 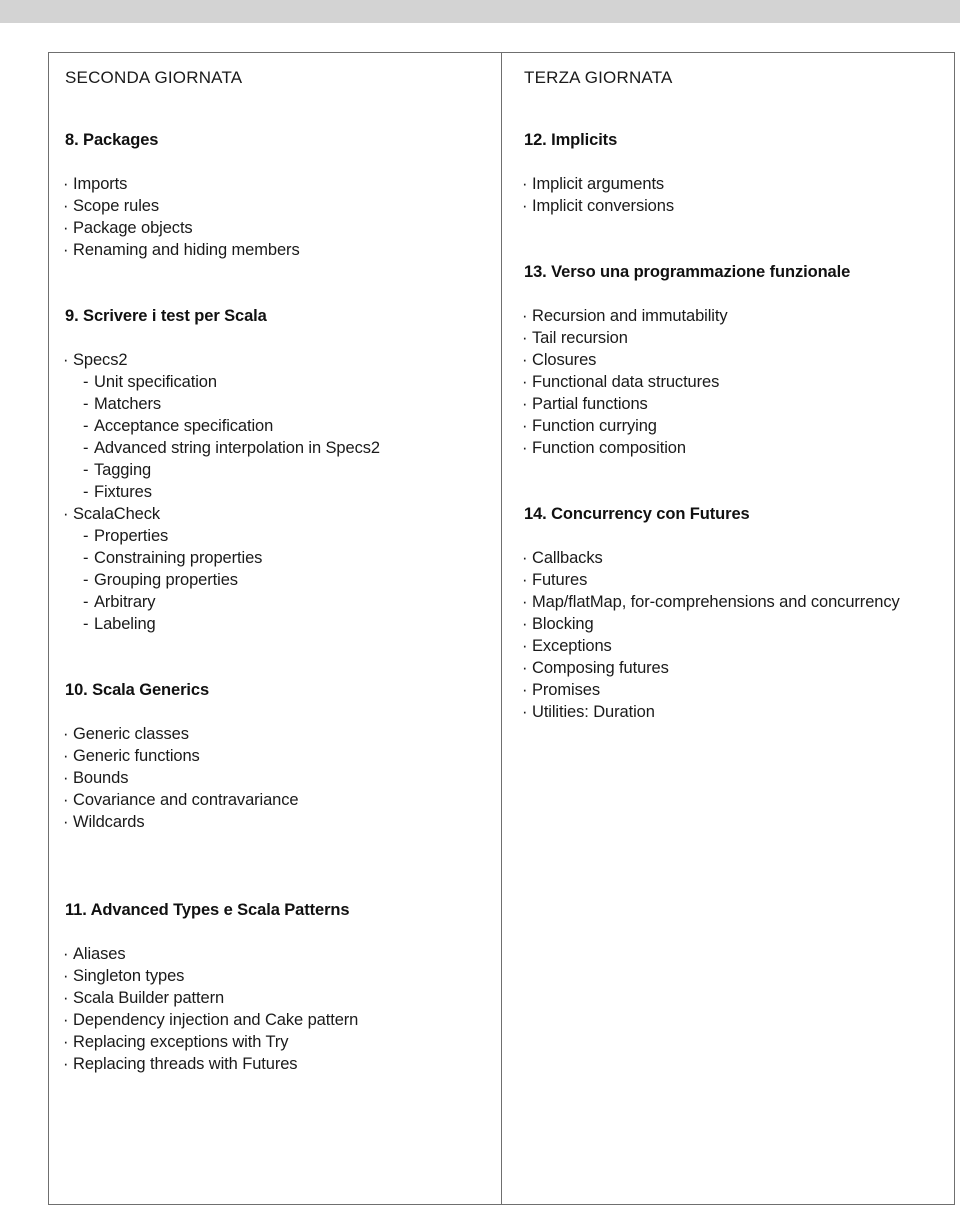 I want to click on list-item: Function currying, so click(x=733, y=426).